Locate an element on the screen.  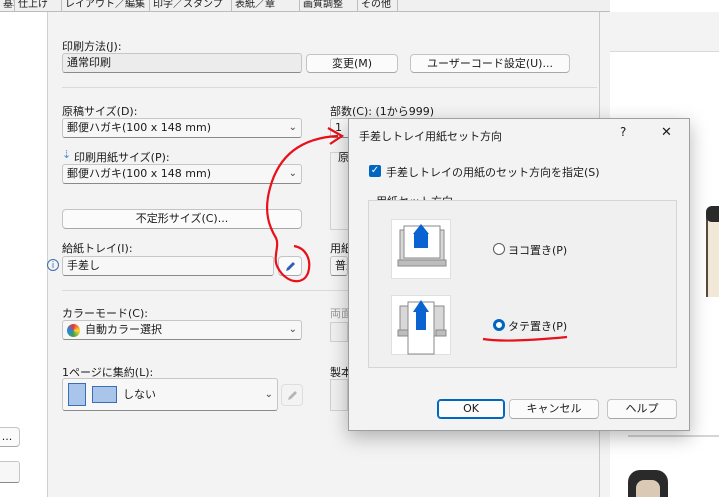
yoko-label: ヨコ置き(P) is located at coordinates (538, 250).